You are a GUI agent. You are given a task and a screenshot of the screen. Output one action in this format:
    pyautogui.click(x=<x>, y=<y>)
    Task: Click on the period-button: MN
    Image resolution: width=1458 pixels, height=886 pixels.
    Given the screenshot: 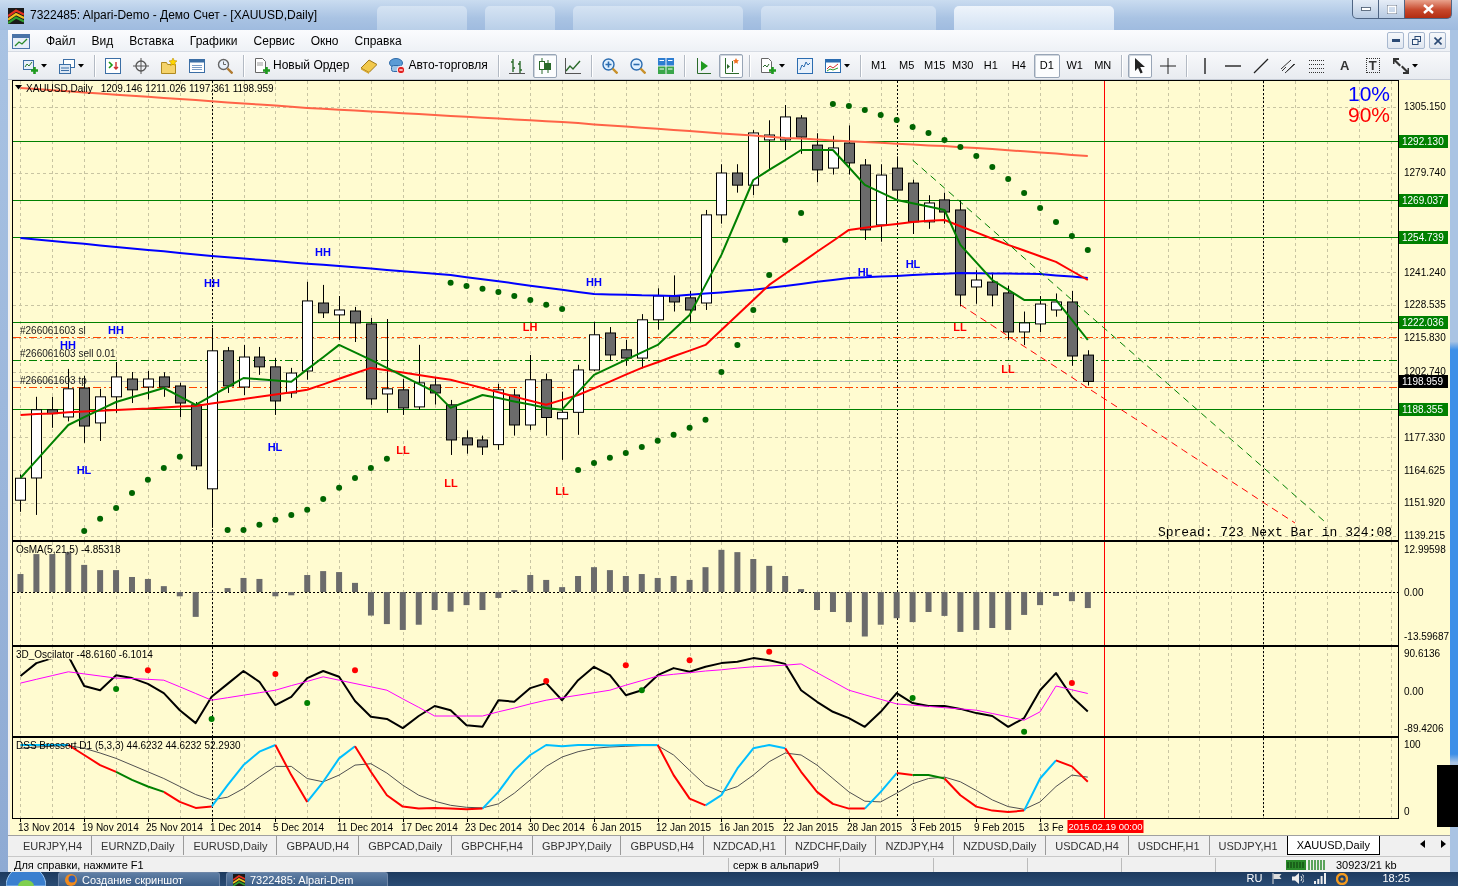 What is the action you would take?
    pyautogui.click(x=1102, y=65)
    